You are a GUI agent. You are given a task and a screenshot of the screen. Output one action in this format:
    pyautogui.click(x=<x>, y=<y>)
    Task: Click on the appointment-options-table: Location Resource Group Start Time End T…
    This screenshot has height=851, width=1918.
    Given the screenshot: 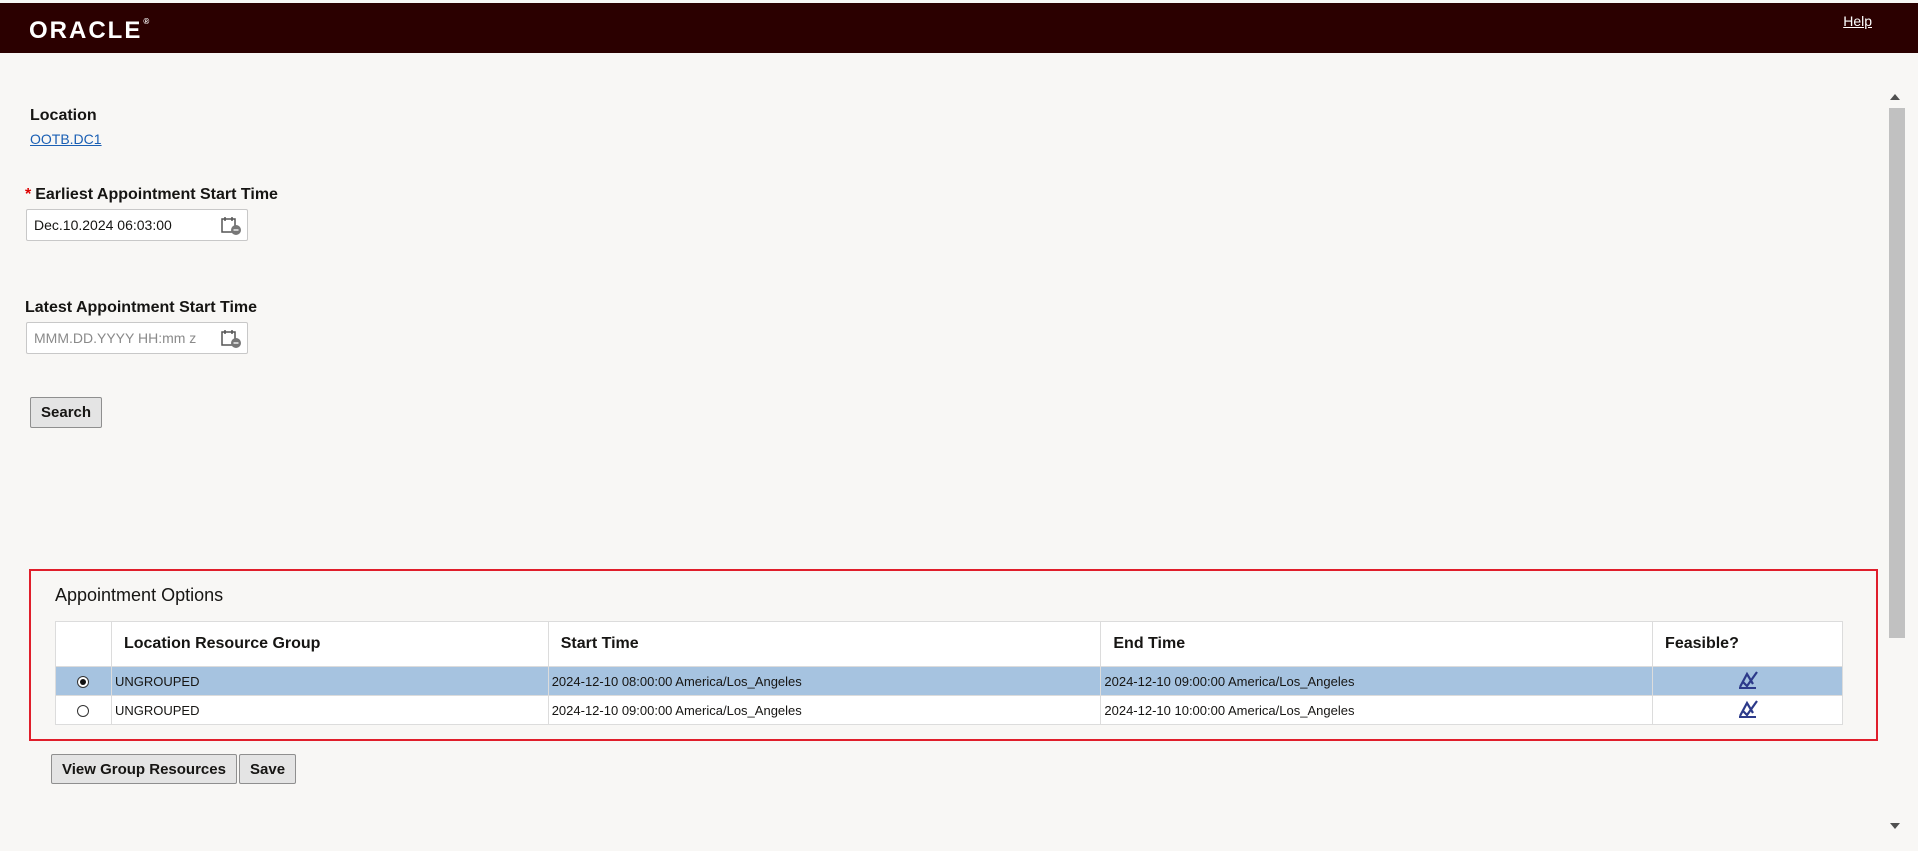 What is the action you would take?
    pyautogui.click(x=949, y=673)
    